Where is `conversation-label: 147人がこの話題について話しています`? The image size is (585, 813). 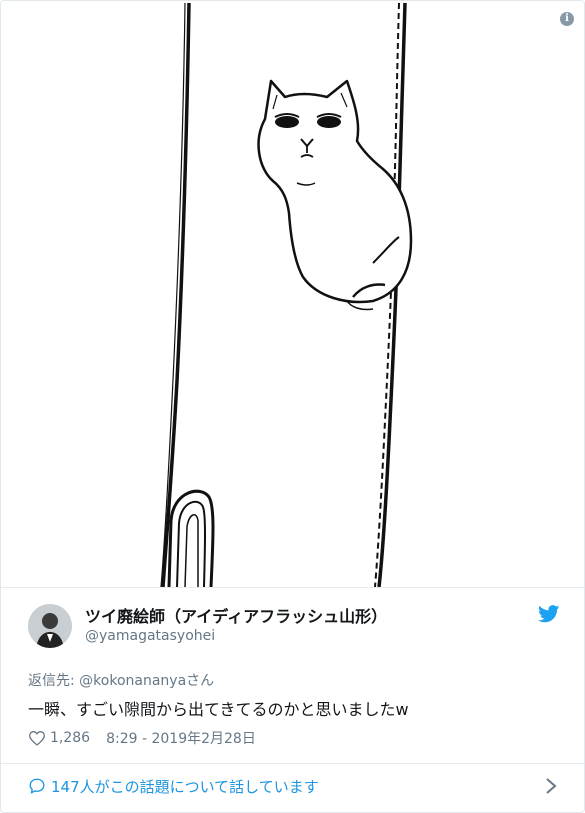
conversation-label: 147人がこの話題について話しています is located at coordinates (185, 786).